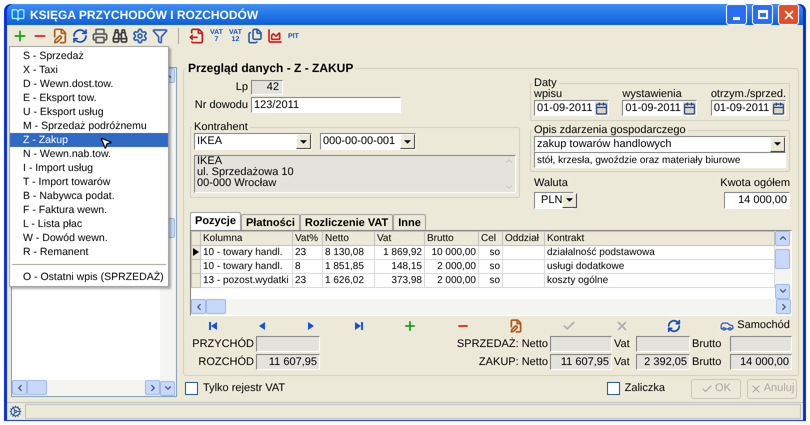 The image size is (810, 425). I want to click on binoculars-icon, so click(120, 36).